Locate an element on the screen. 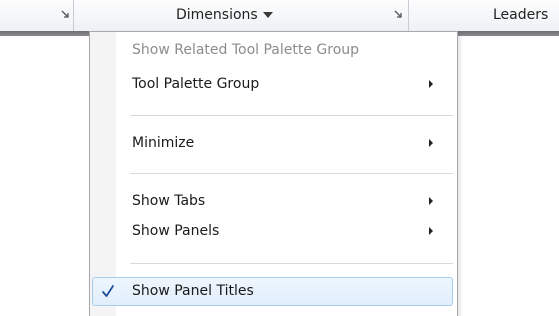  menu-item-tool-palette-group: Tool Palette Group is located at coordinates (272, 84).